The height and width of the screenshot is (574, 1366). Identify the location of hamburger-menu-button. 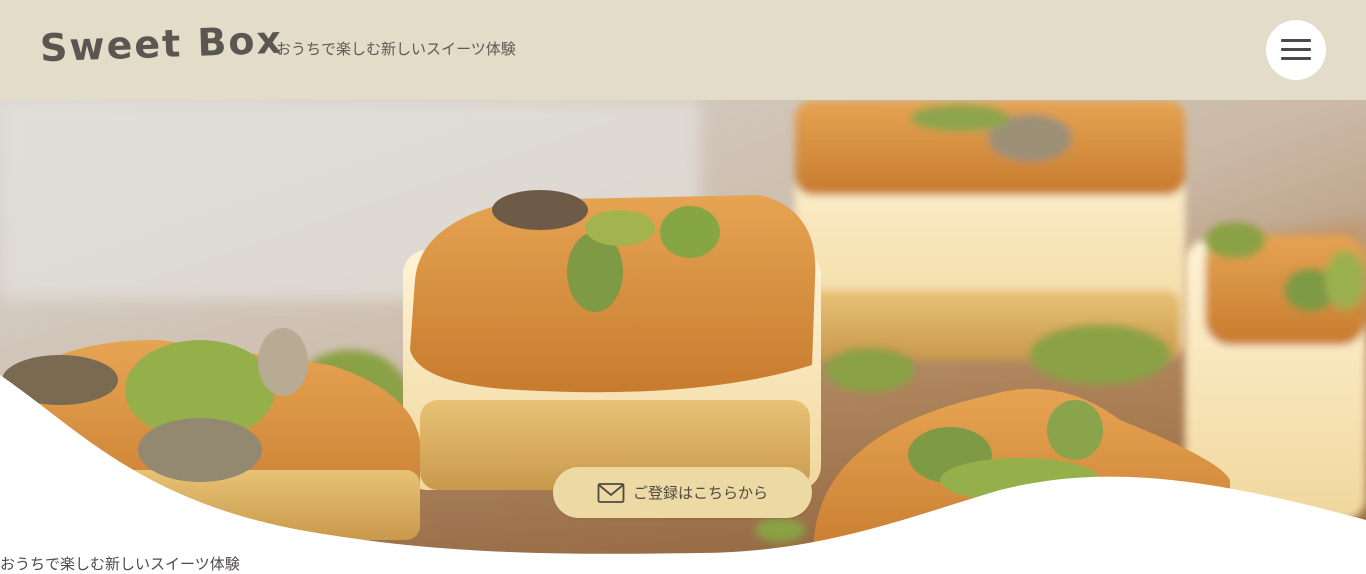
(1296, 50).